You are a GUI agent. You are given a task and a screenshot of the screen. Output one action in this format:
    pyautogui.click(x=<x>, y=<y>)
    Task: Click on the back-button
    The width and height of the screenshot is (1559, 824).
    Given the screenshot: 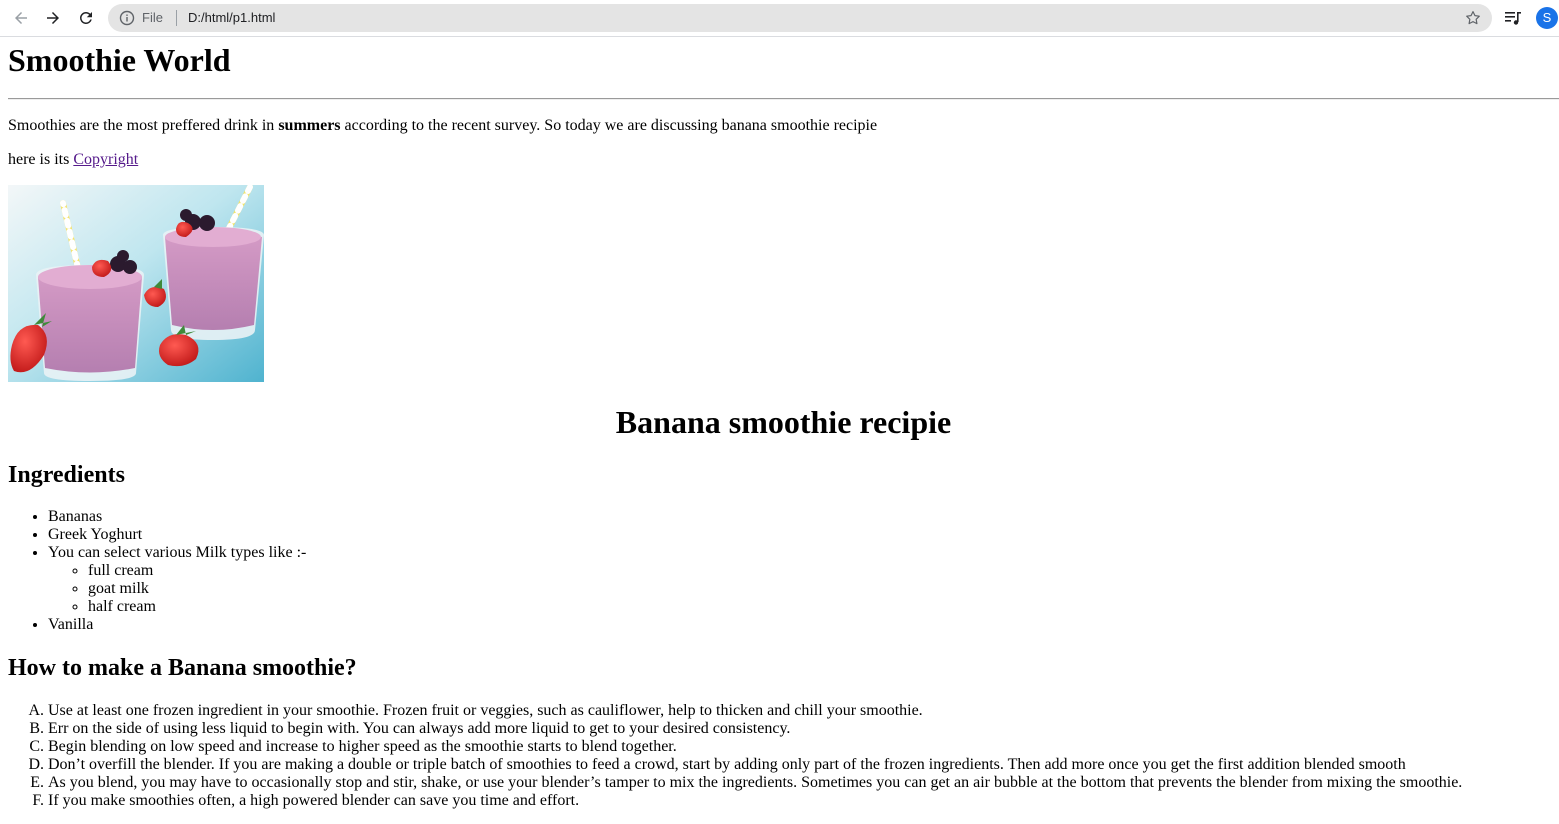 What is the action you would take?
    pyautogui.click(x=21, y=18)
    